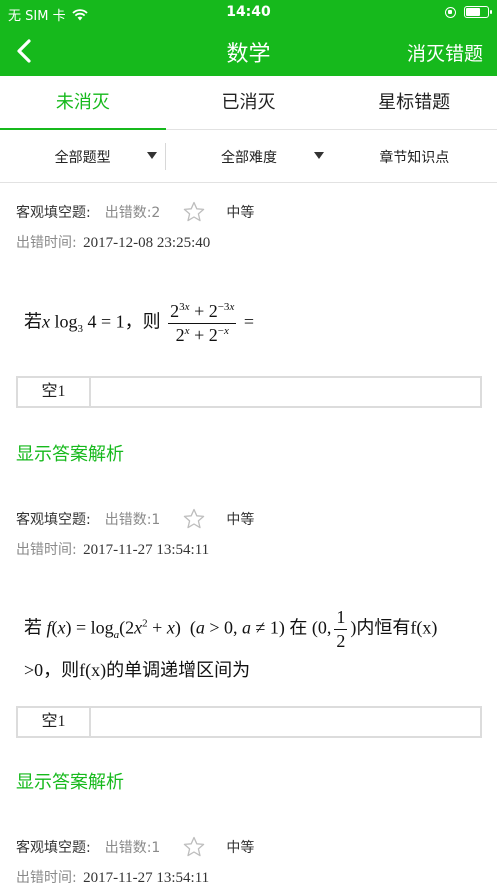 This screenshot has width=497, height=883. I want to click on battery-icon, so click(478, 12).